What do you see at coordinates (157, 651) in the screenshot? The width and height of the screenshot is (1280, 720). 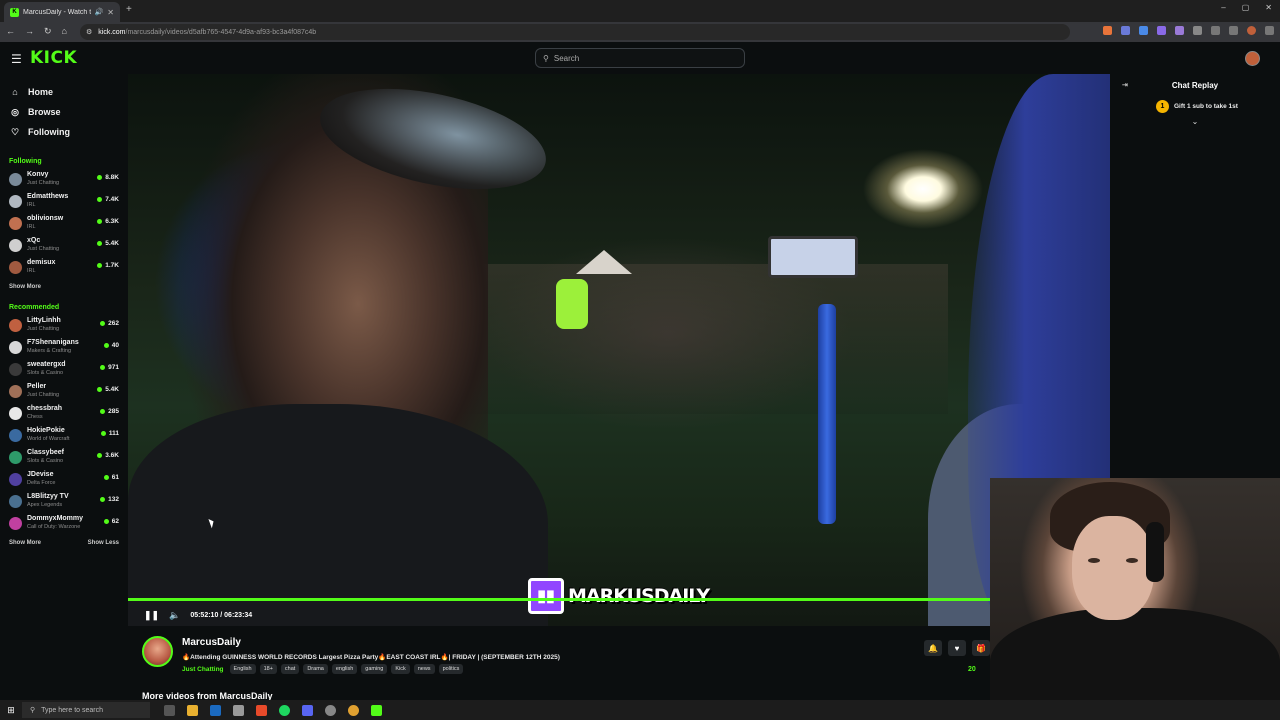 I see `streamer-avatar` at bounding box center [157, 651].